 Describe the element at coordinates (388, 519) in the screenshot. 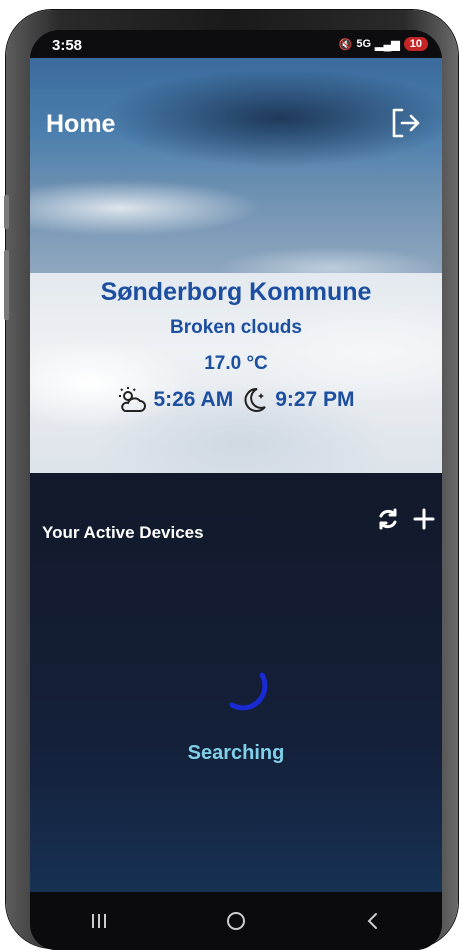

I see `refresh-icon` at that location.